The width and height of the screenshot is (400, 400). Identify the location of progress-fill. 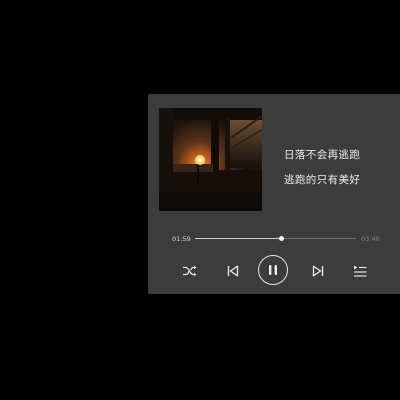
(238, 238).